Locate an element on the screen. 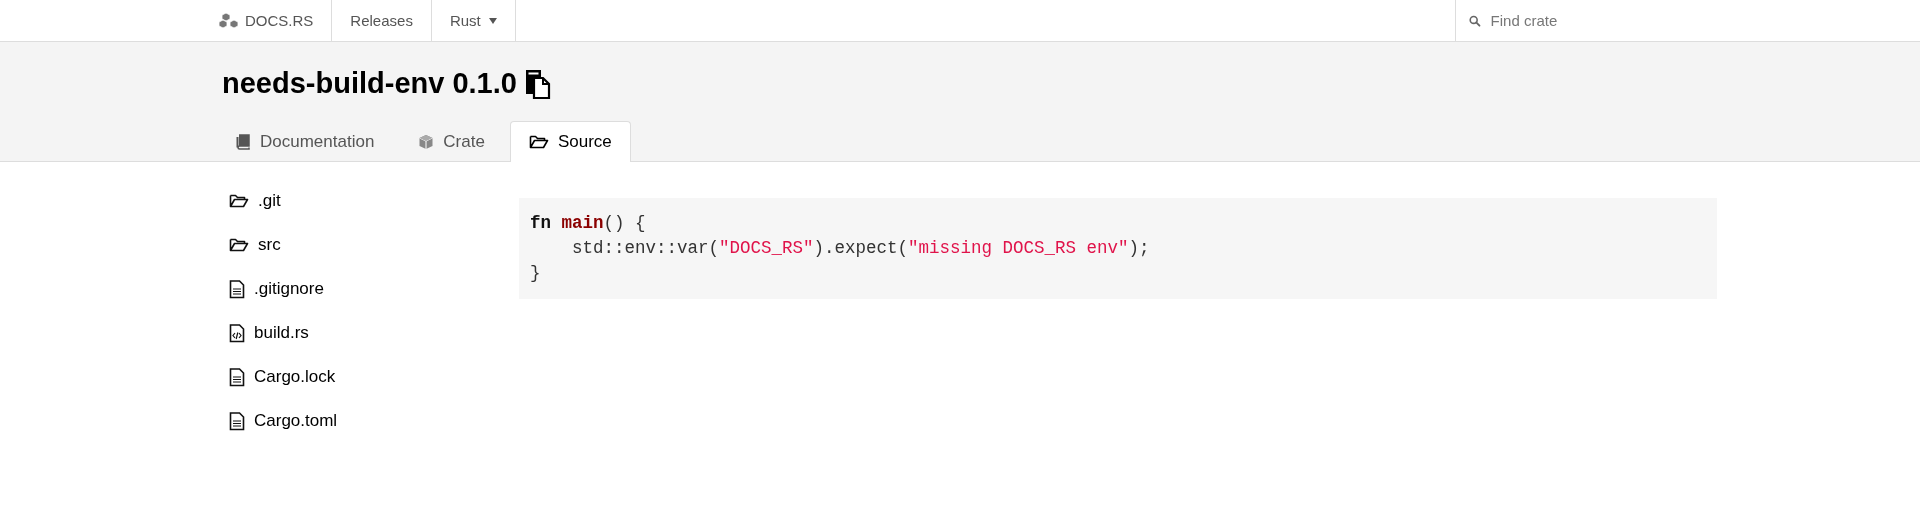 This screenshot has height=520, width=1920. folder-item: .git is located at coordinates (255, 201).